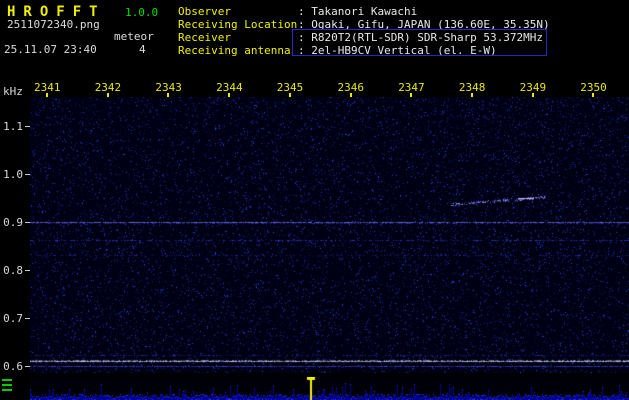 This screenshot has width=629, height=400. Describe the element at coordinates (329, 388) in the screenshot. I see `signal-level-canvas` at that location.